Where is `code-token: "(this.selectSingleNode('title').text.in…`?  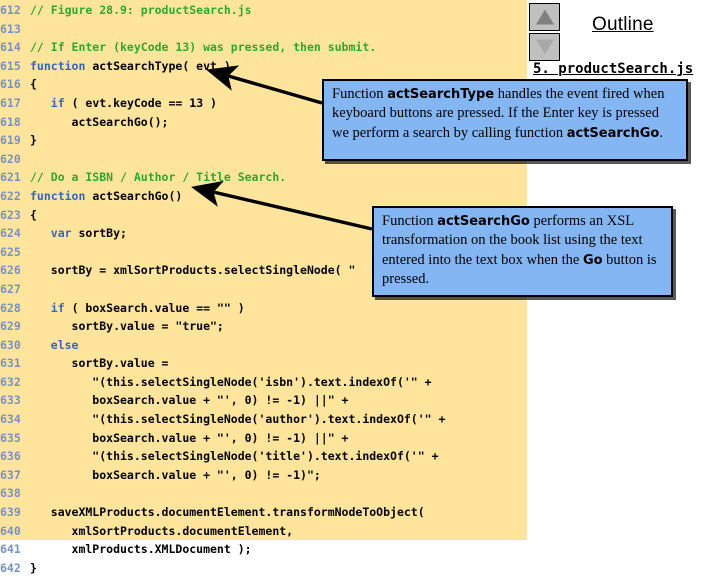 code-token: "(this.selectSingleNode('title').text.in… is located at coordinates (234, 456).